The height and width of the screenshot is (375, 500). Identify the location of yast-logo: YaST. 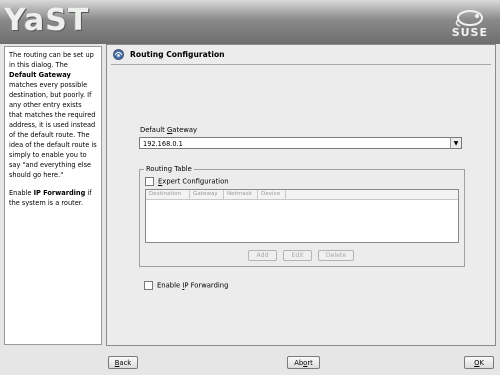
(47, 20).